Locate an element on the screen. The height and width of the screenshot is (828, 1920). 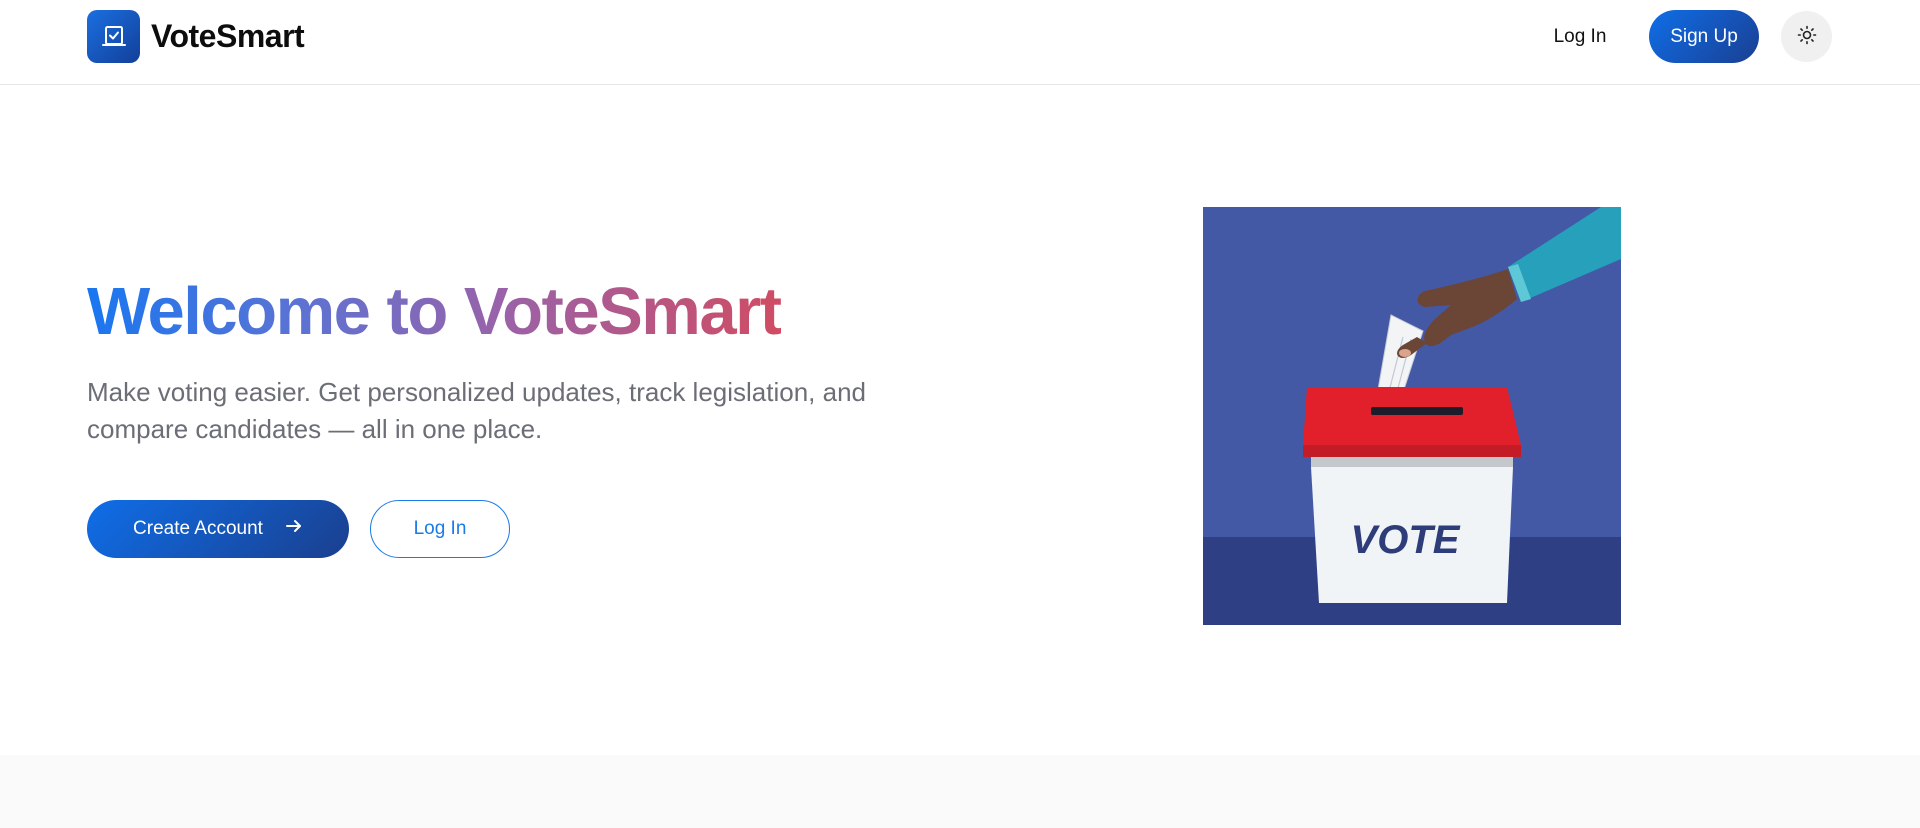
hero-title: Welcome to VoteSmart is located at coordinates (434, 312).